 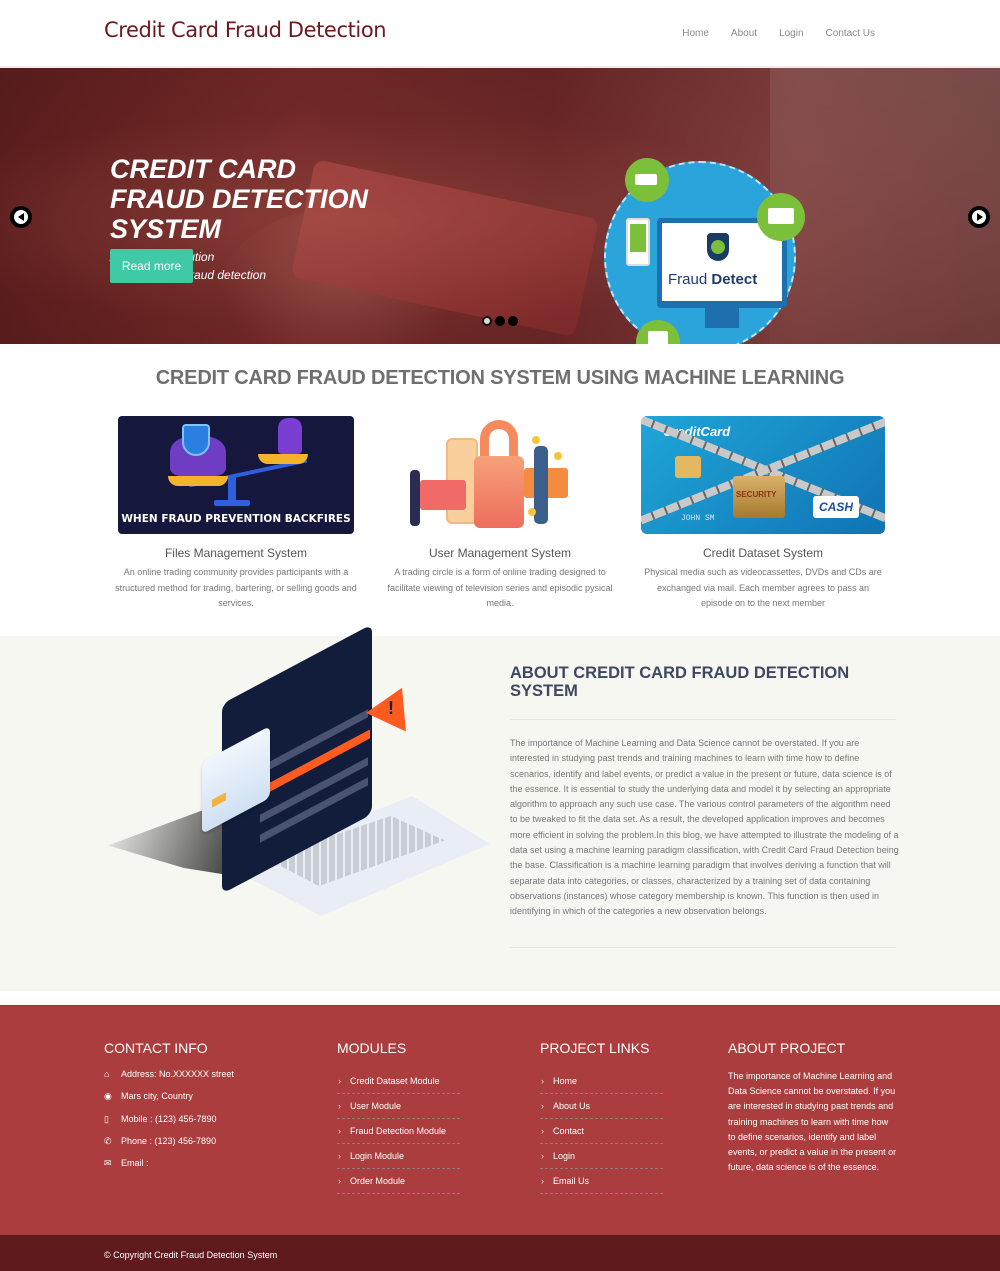 I want to click on project-links-title: PROJECT LINKS, so click(x=595, y=1048).